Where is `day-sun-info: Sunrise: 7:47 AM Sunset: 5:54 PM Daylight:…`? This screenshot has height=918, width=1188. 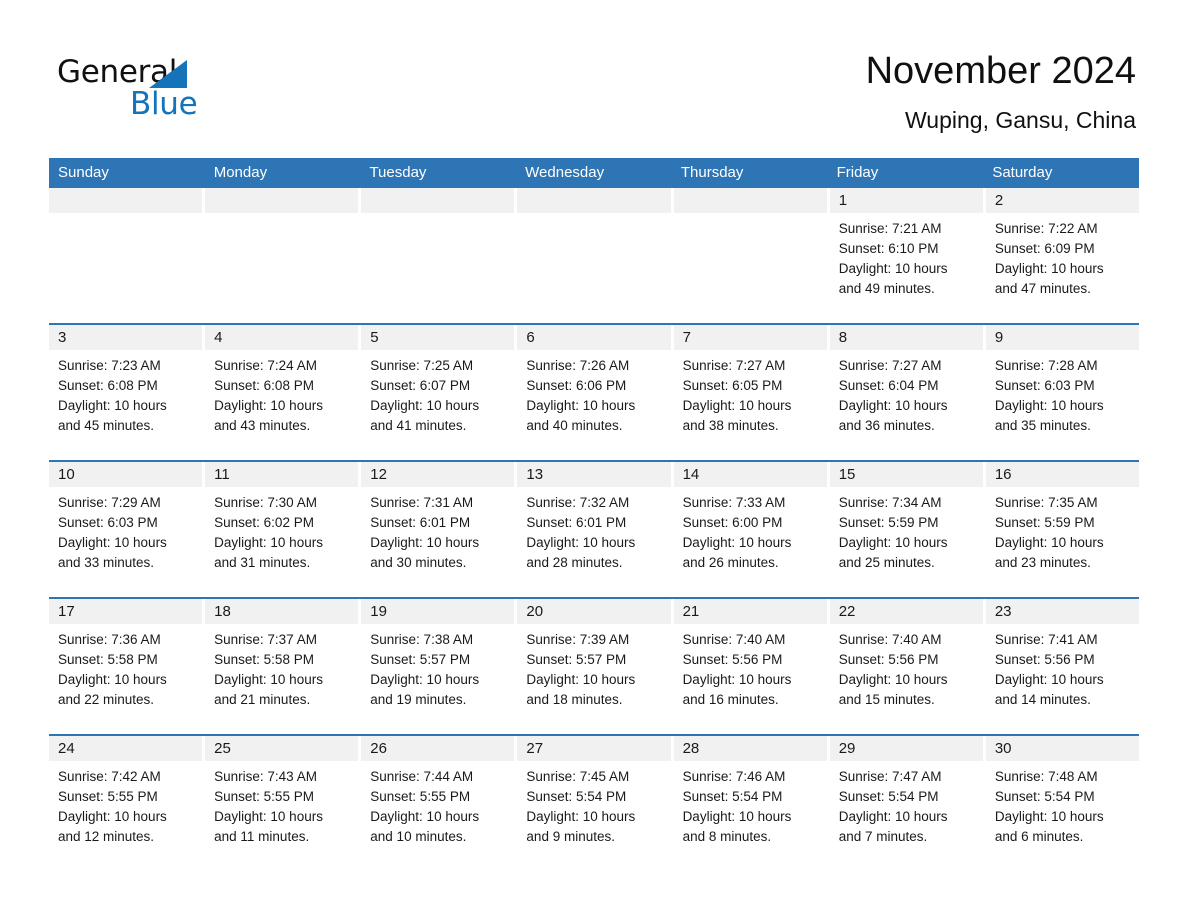 day-sun-info: Sunrise: 7:47 AM Sunset: 5:54 PM Daylight:… is located at coordinates (906, 804).